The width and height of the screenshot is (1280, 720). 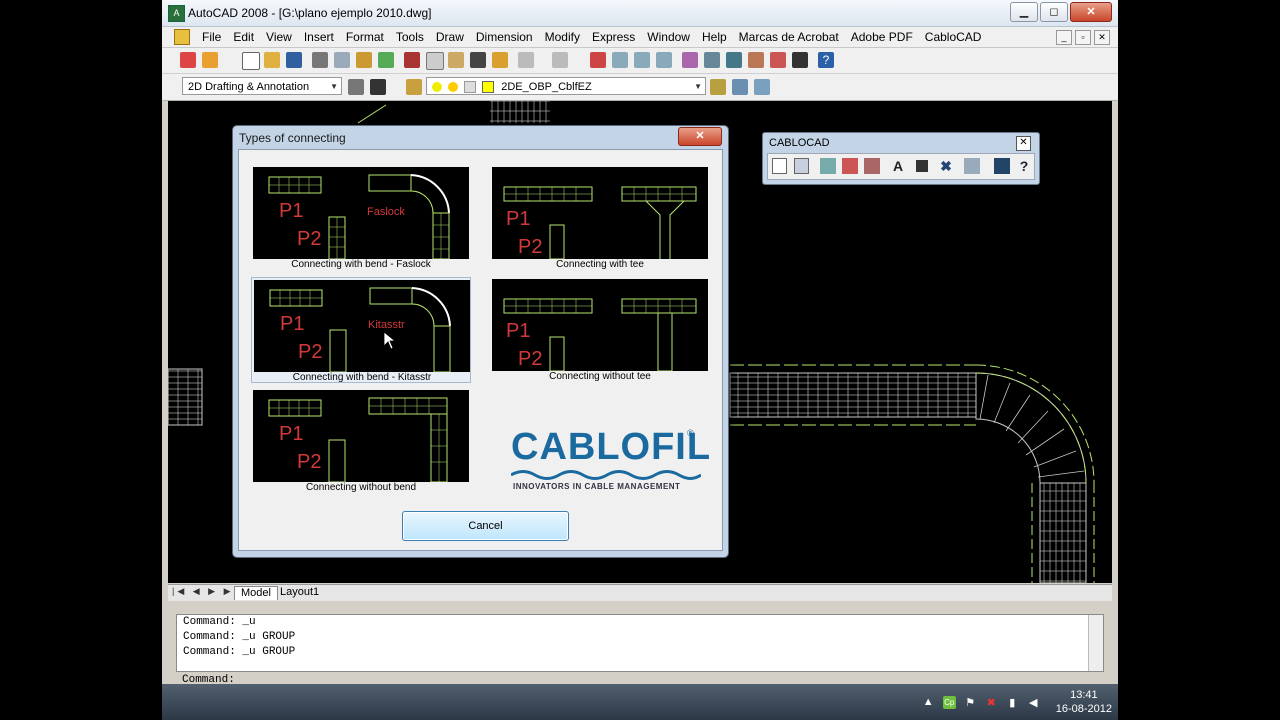 I want to click on document-icon, so click(x=182, y=37).